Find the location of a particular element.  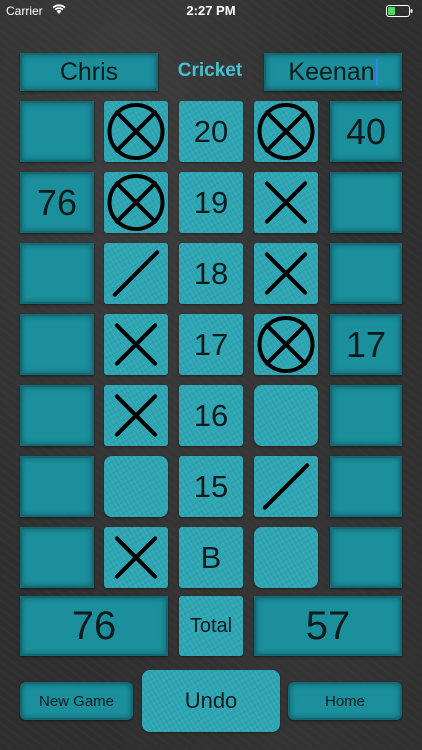

battery-icon is located at coordinates (400, 12).